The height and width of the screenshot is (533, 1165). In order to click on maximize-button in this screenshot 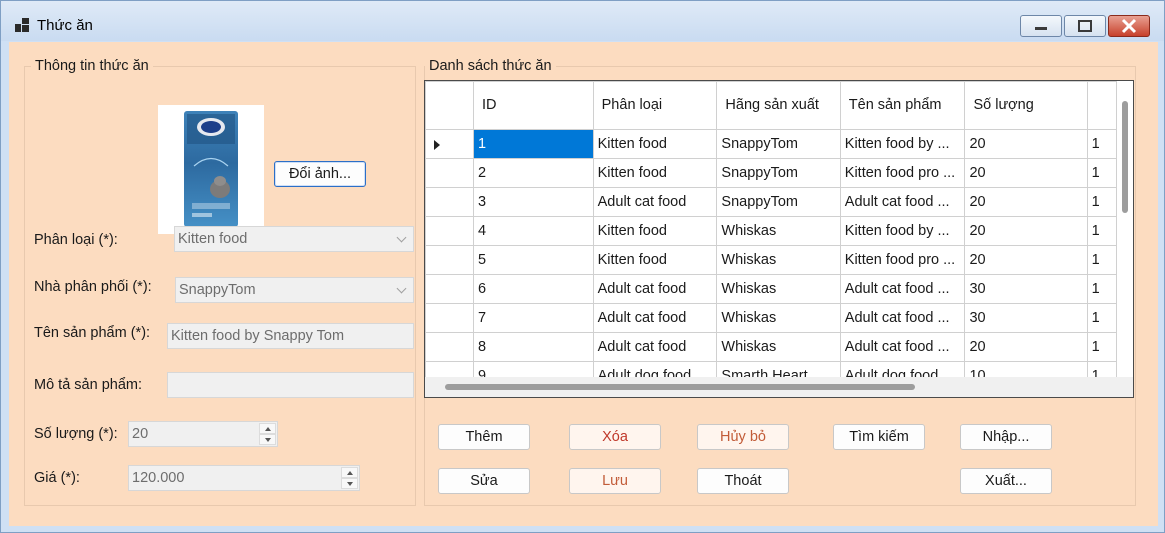, I will do `click(1085, 26)`.